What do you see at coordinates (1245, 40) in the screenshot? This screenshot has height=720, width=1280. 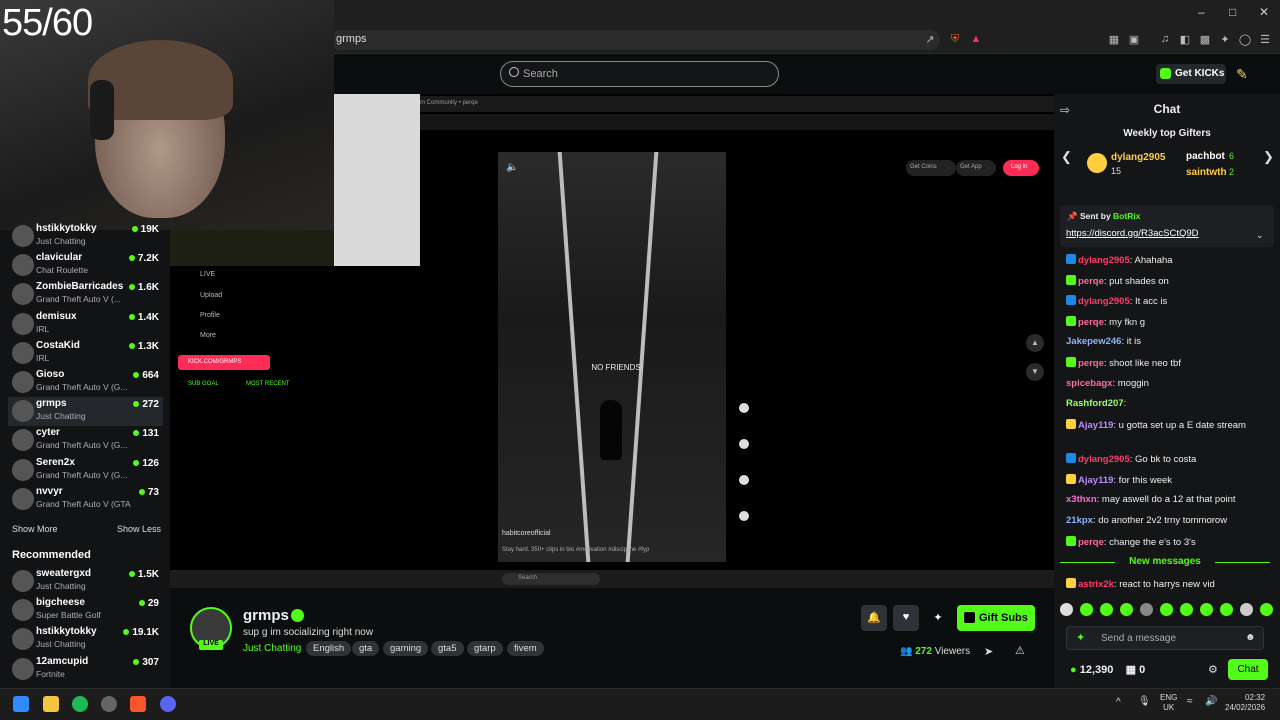 I see `vpn-shield-icon: ◯` at bounding box center [1245, 40].